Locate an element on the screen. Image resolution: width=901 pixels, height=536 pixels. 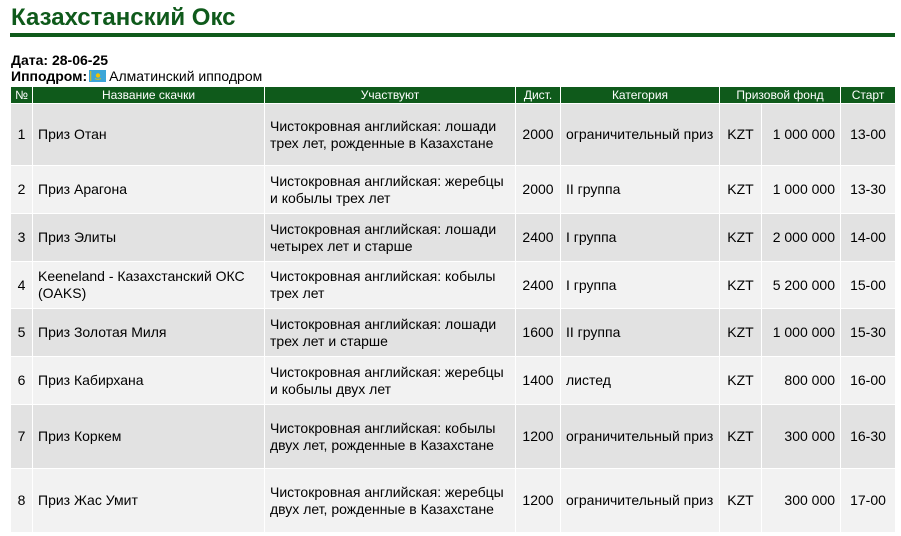
kazakhstan-flag-icon is located at coordinates (98, 75).